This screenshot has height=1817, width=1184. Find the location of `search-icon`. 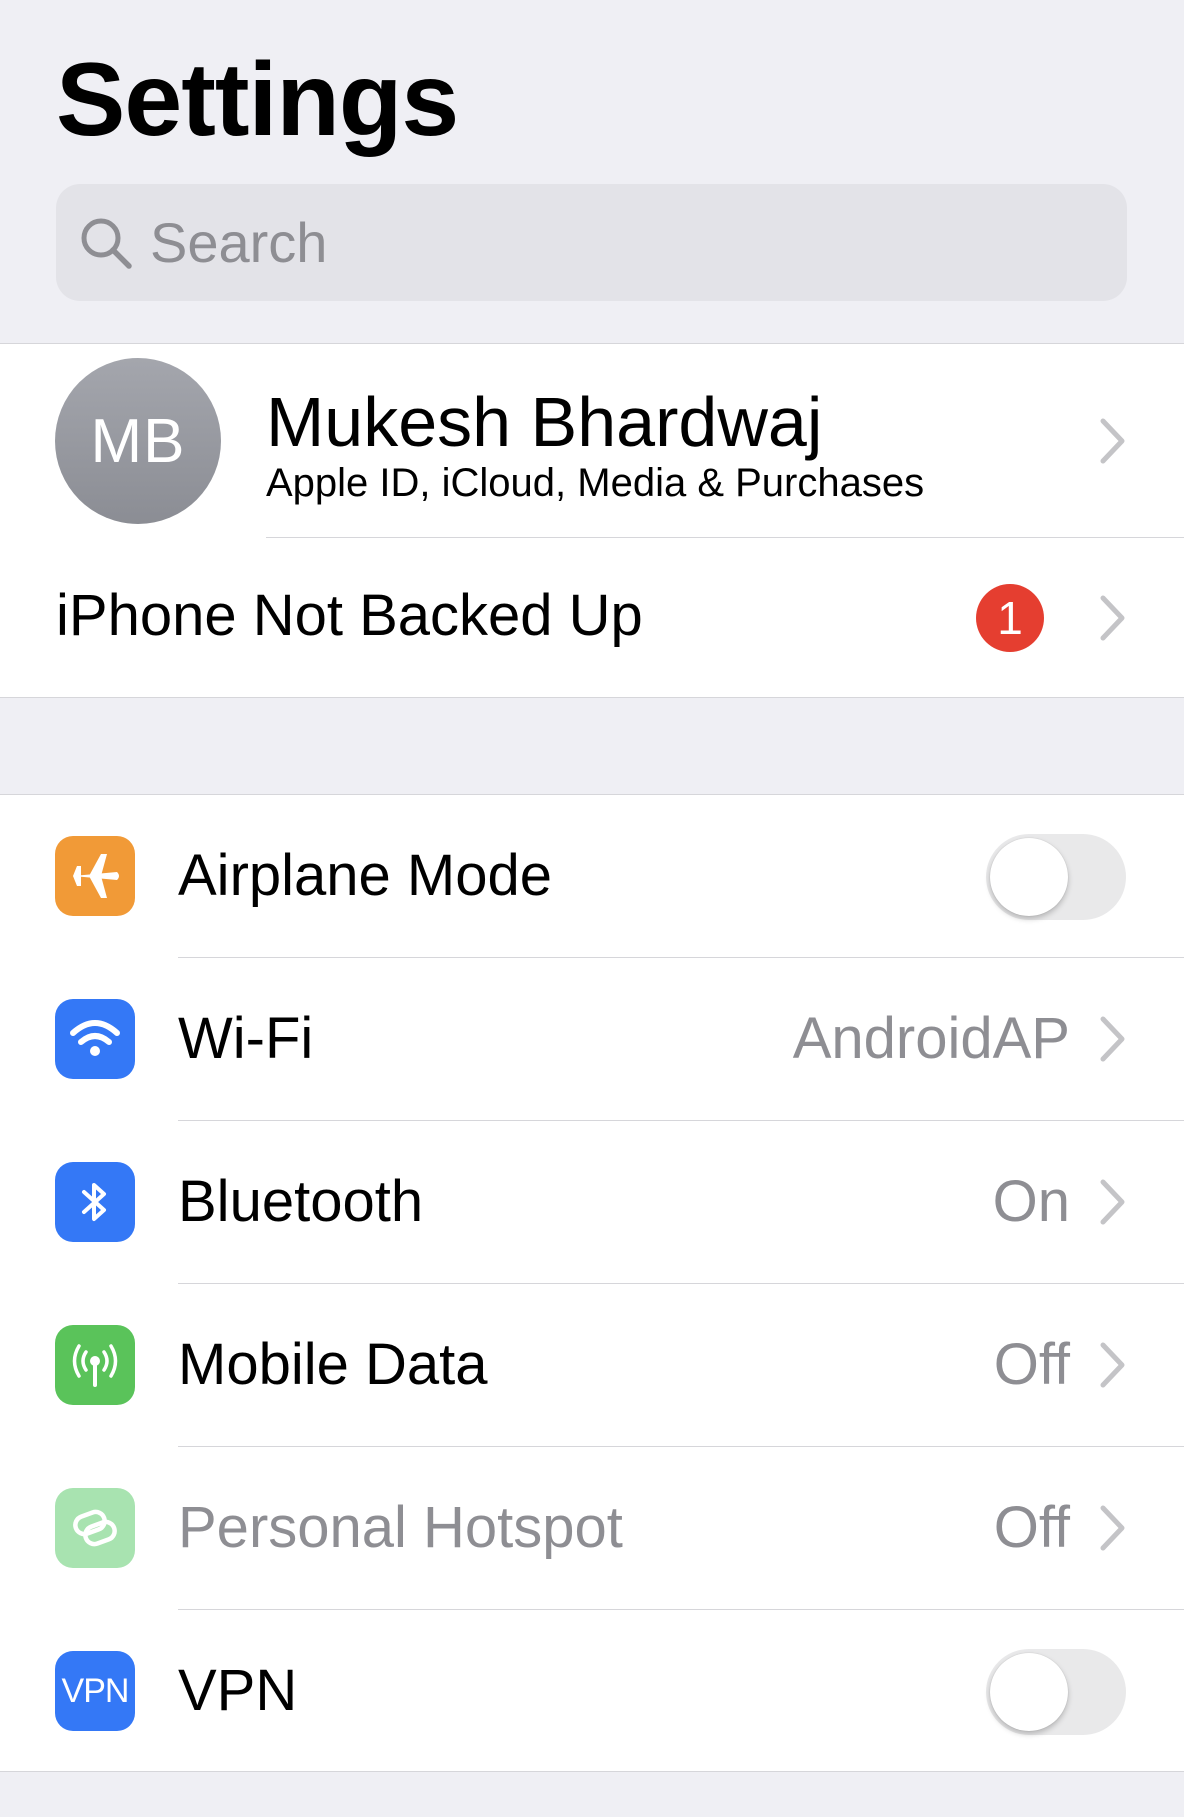

search-icon is located at coordinates (106, 243).